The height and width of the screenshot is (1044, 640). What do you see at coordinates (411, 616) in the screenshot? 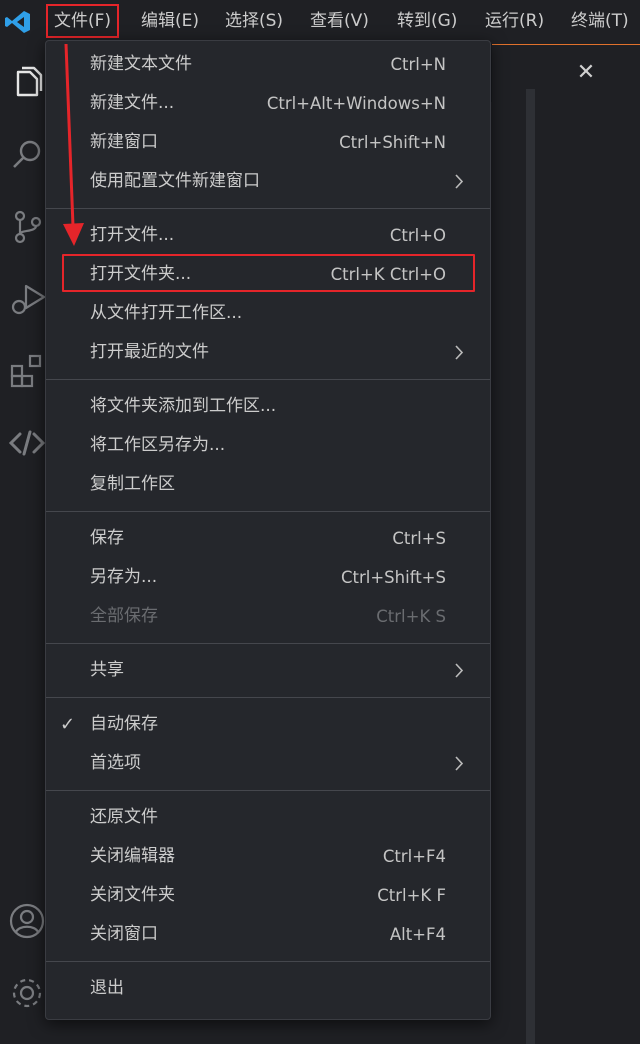
I see `menu-item-shortcut: Ctrl+K S` at bounding box center [411, 616].